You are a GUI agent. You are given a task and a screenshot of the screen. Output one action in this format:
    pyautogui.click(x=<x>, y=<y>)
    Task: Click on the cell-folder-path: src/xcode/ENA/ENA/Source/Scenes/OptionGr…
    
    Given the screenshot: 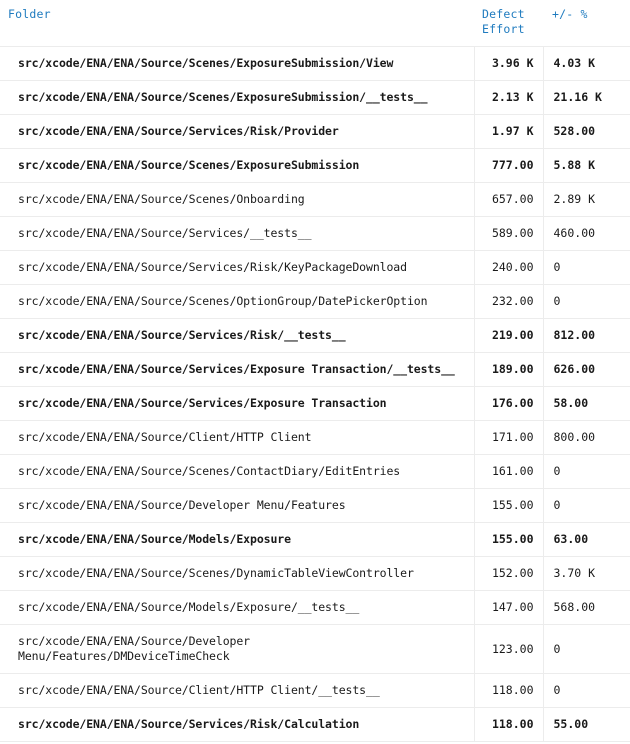 What is the action you would take?
    pyautogui.click(x=237, y=301)
    